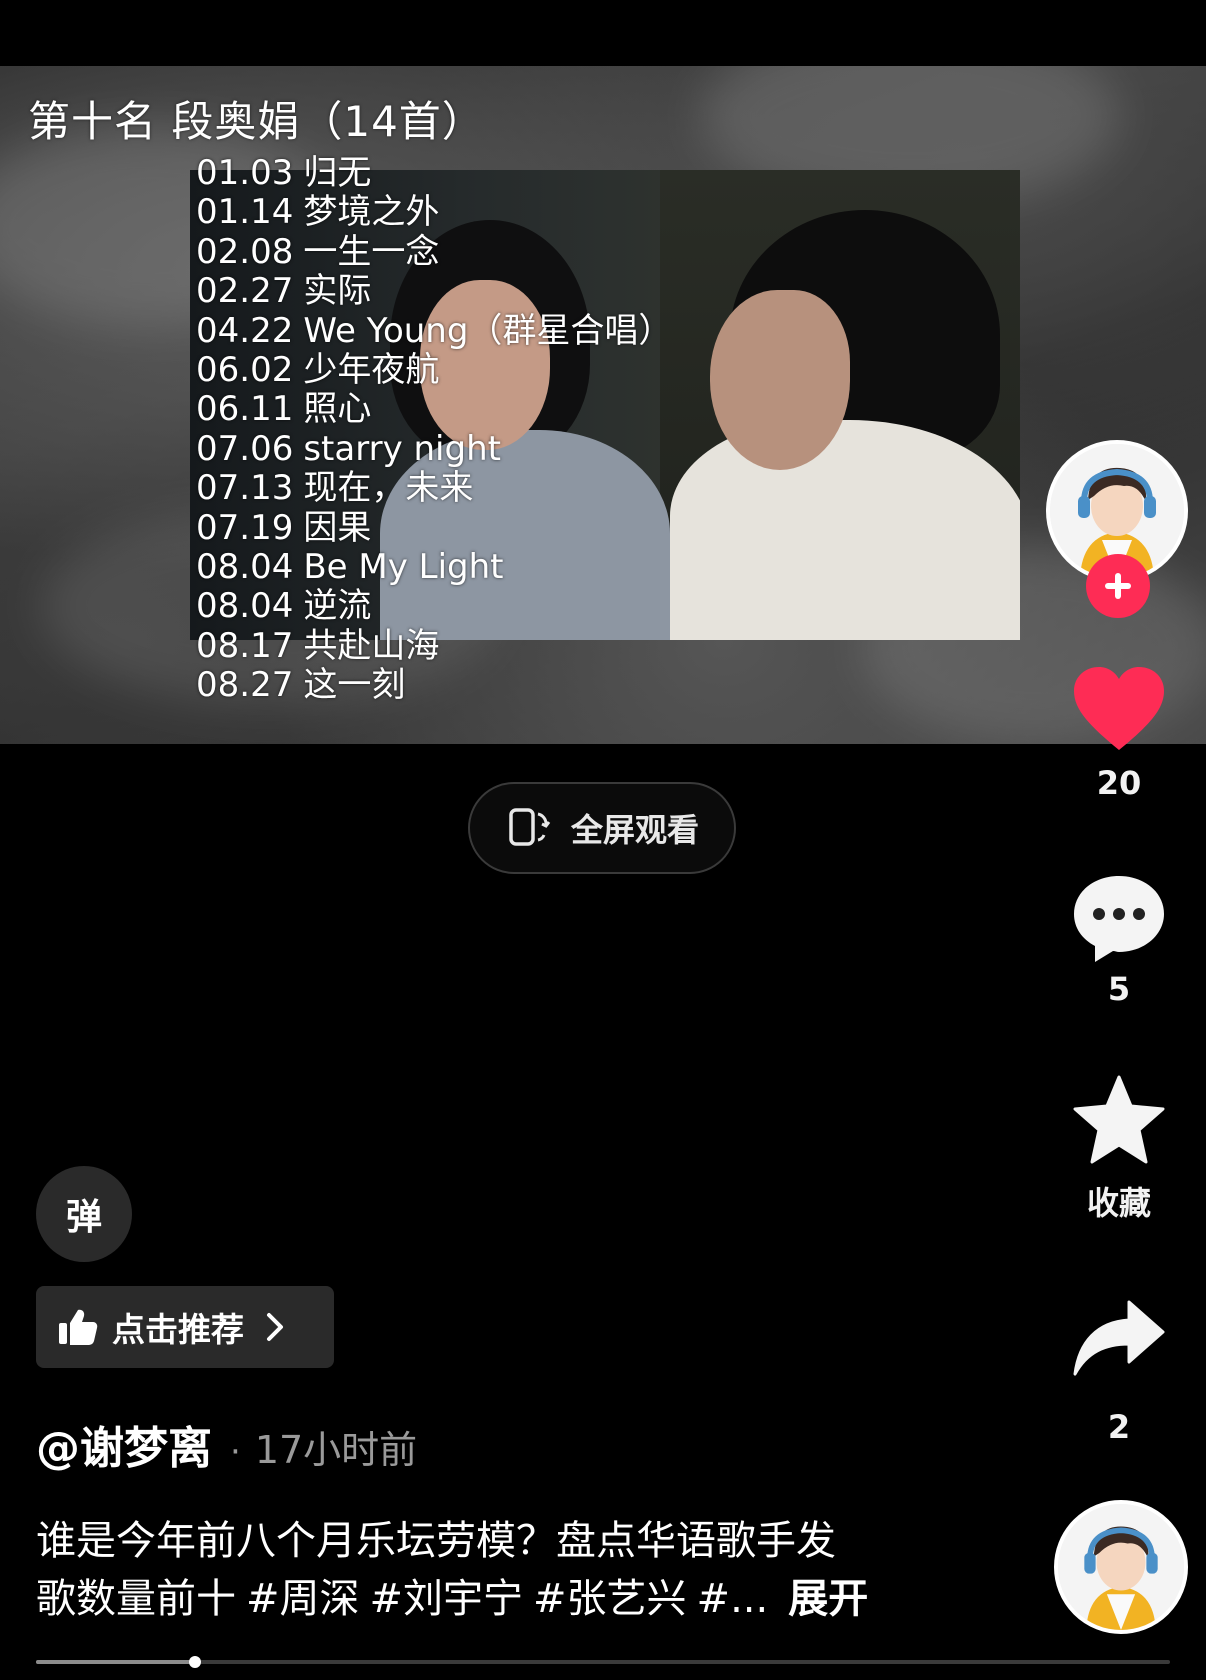 This screenshot has height=1680, width=1206. I want to click on song-item: 06.02 少年夜航, so click(434, 369).